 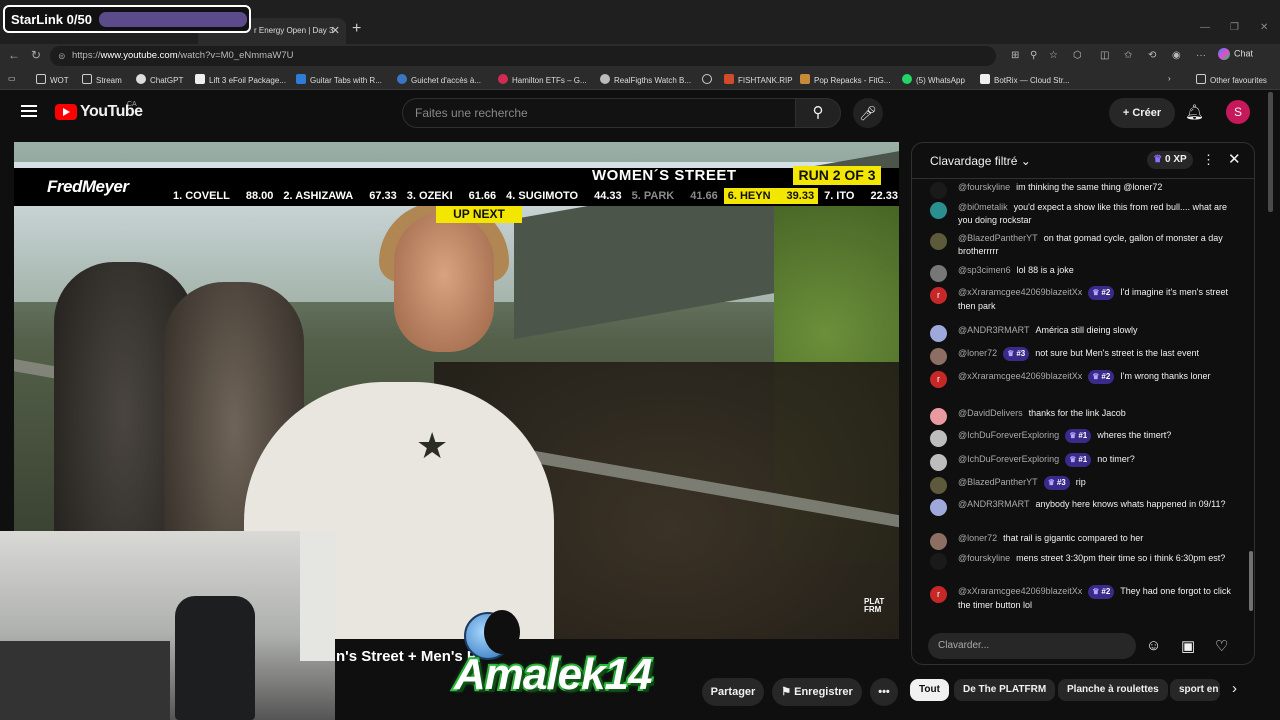 I want to click on chat-mode-dropdown: Clavardage filtré ⌄, so click(x=980, y=161).